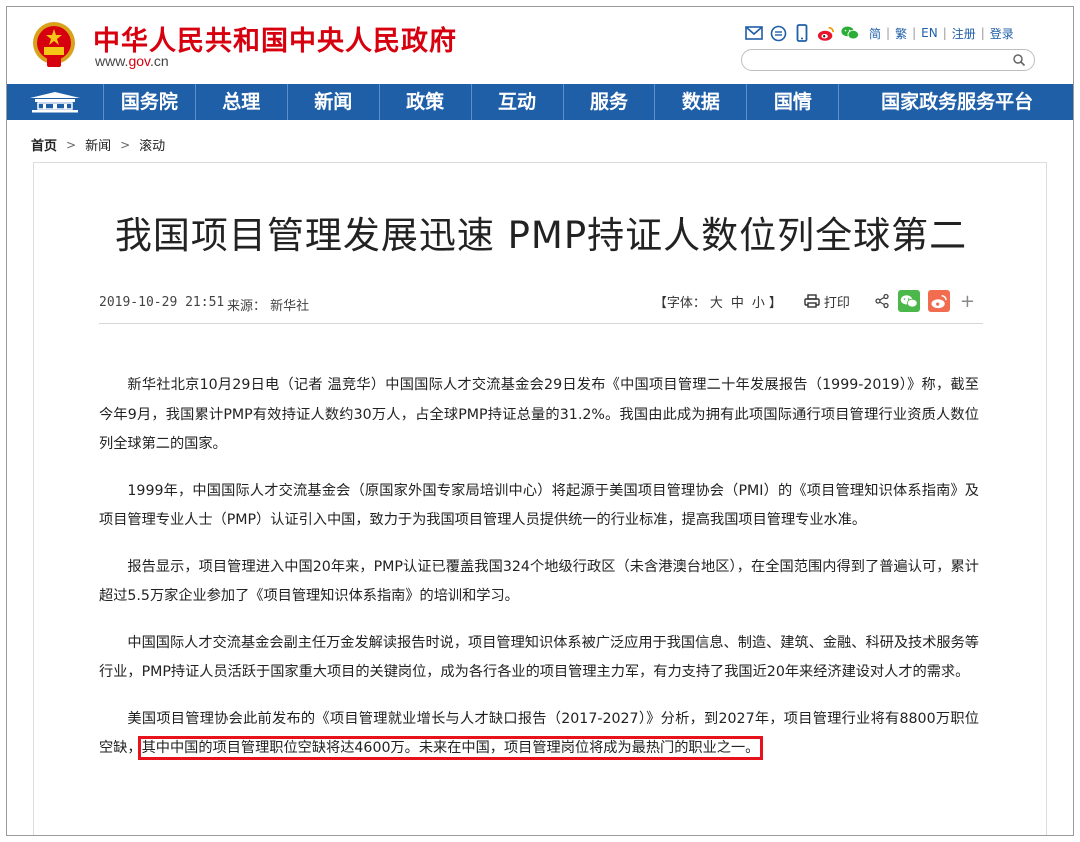 The width and height of the screenshot is (1080, 842). Describe the element at coordinates (778, 33) in the screenshot. I see `chat-icon` at that location.